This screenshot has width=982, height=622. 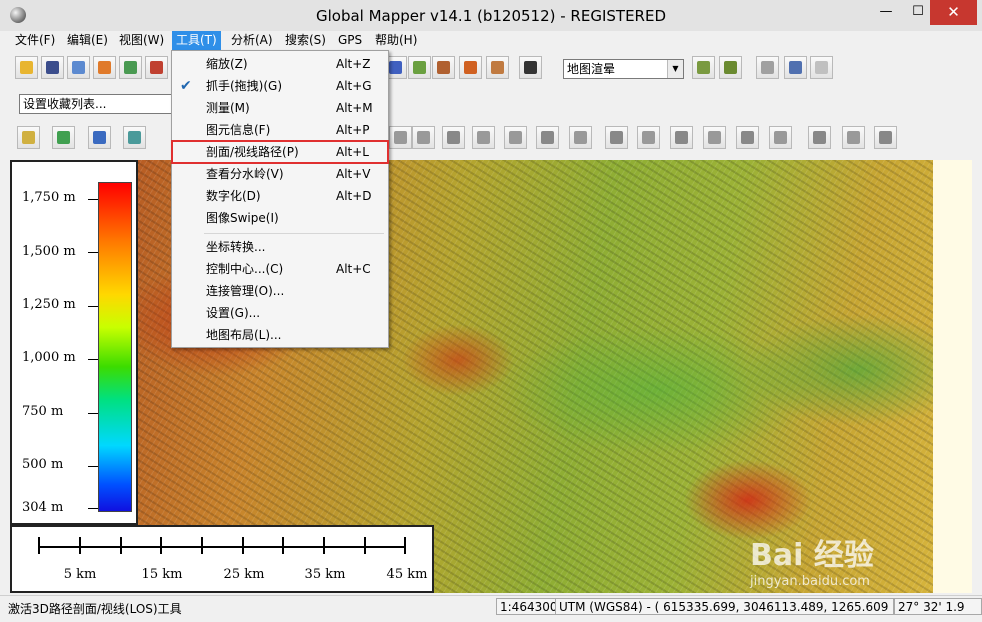 I want to click on tools-config-button, so click(x=156, y=67).